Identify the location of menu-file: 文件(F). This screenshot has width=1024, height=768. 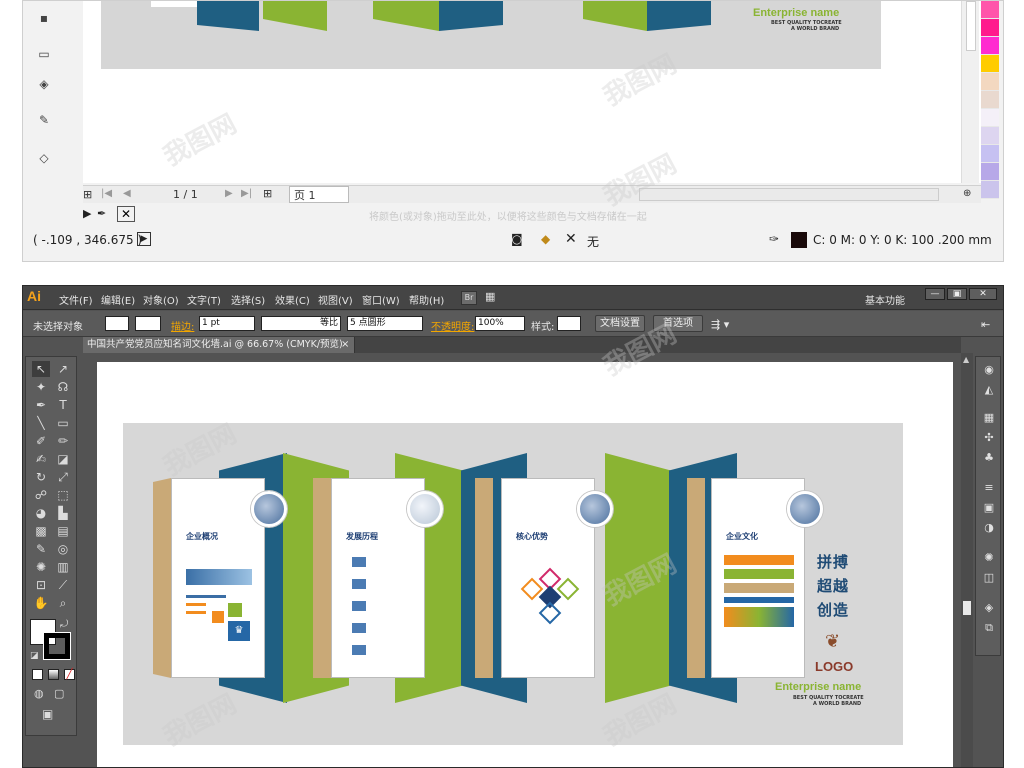
(76, 299).